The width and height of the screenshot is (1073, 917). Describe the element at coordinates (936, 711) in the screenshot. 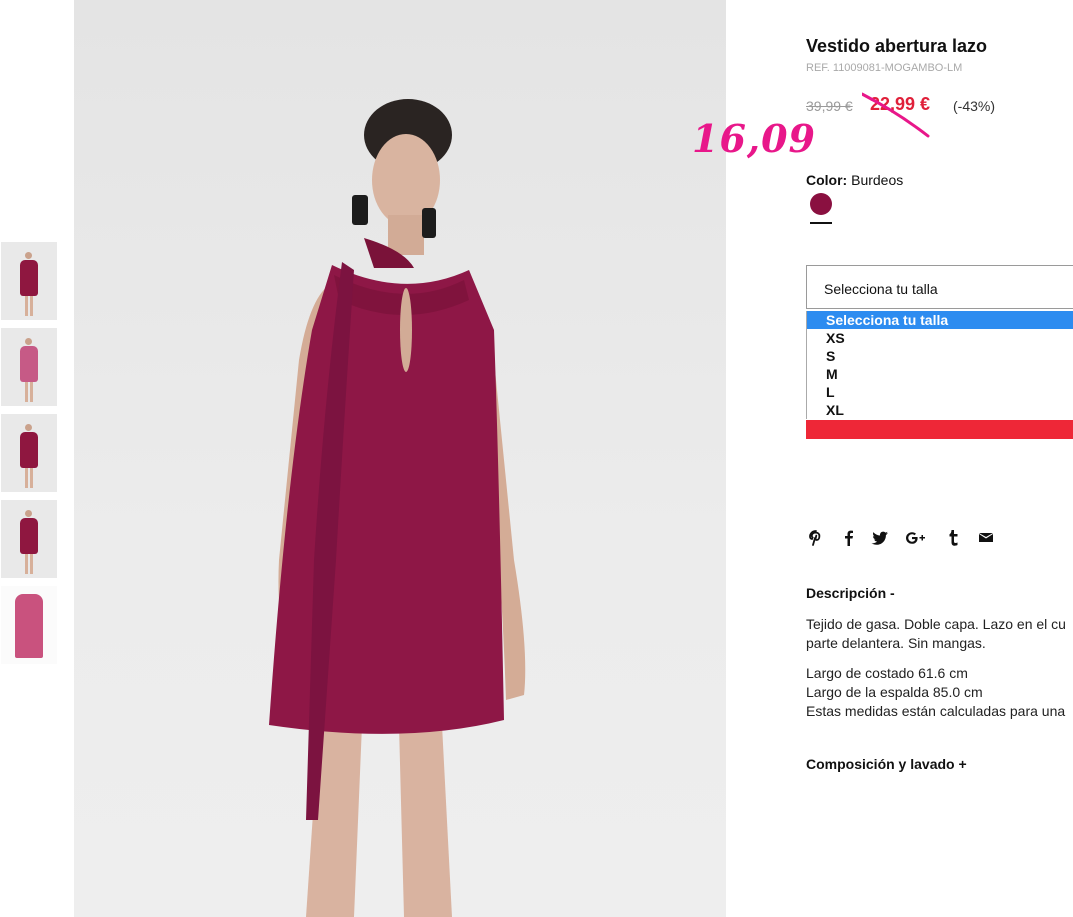

I see `measurement-note: Estas medidas están calculadas para una` at that location.